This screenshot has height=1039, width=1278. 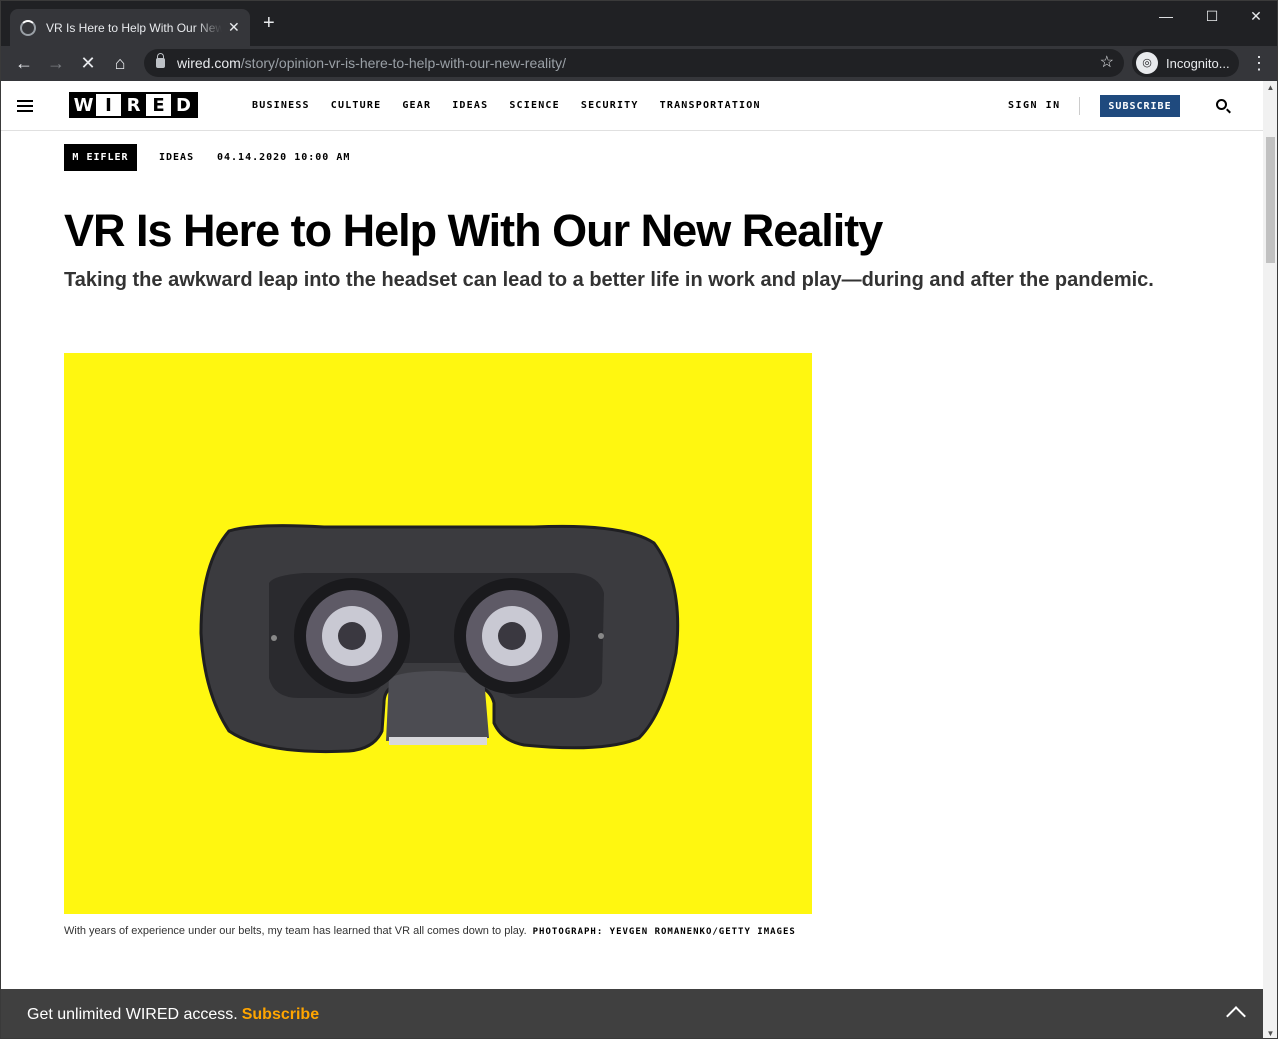 What do you see at coordinates (88, 63) in the screenshot?
I see `stop-loading-icon: ✕` at bounding box center [88, 63].